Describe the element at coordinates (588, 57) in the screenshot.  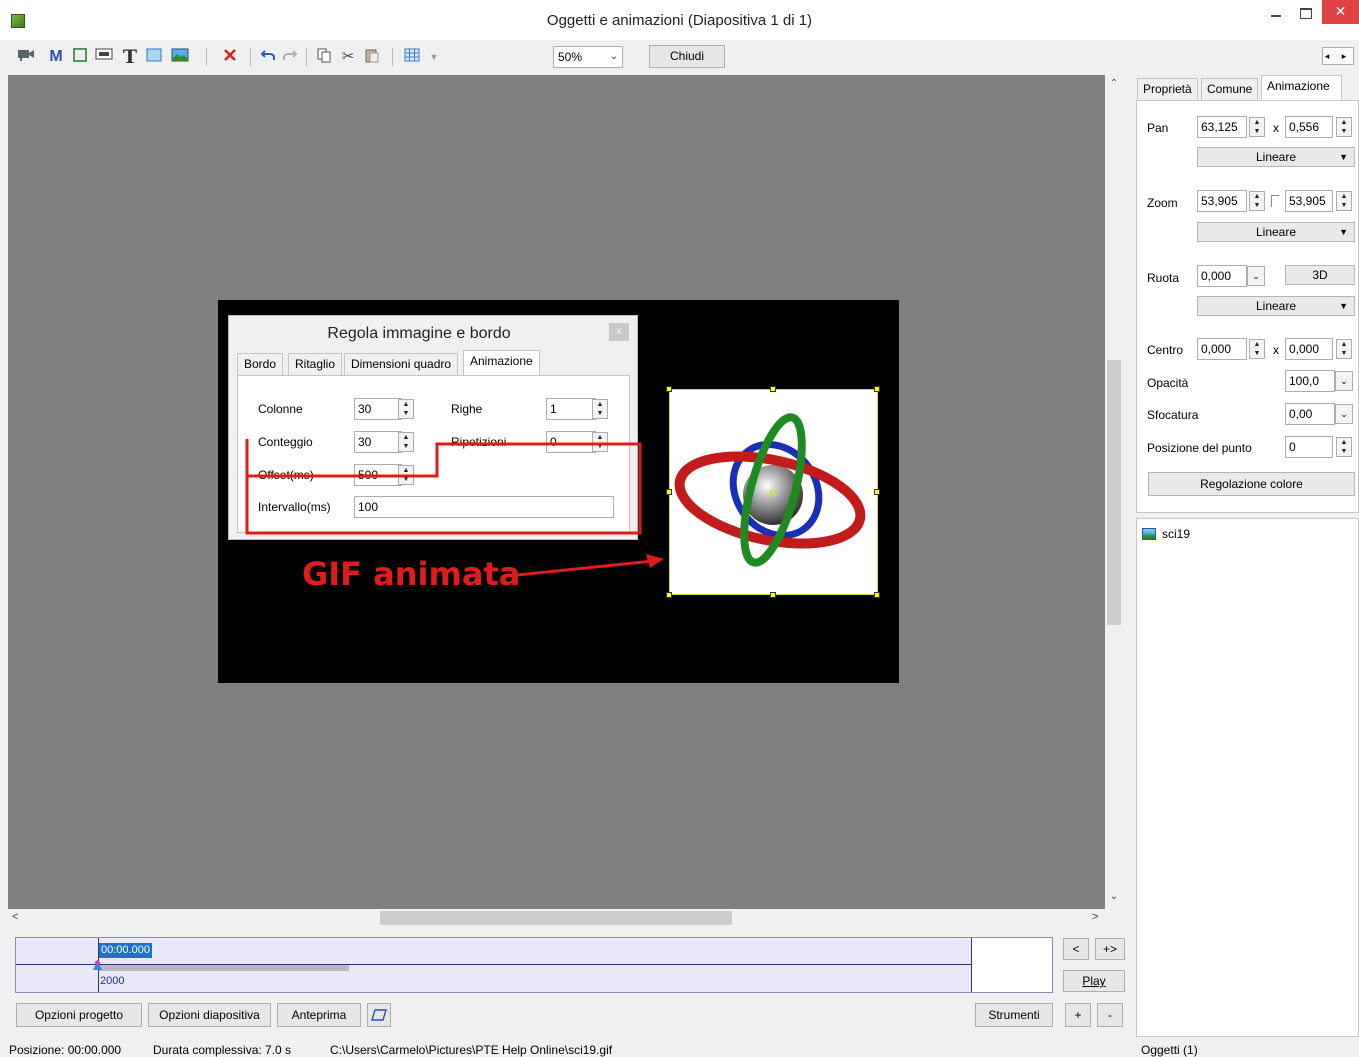
I see `zoom-select: 50% ⌄` at that location.